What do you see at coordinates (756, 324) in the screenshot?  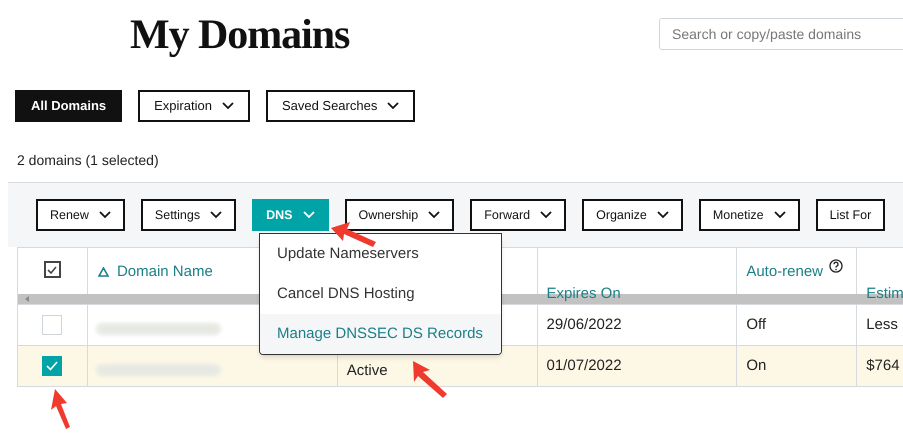 I see `auto-renew-value: Off` at bounding box center [756, 324].